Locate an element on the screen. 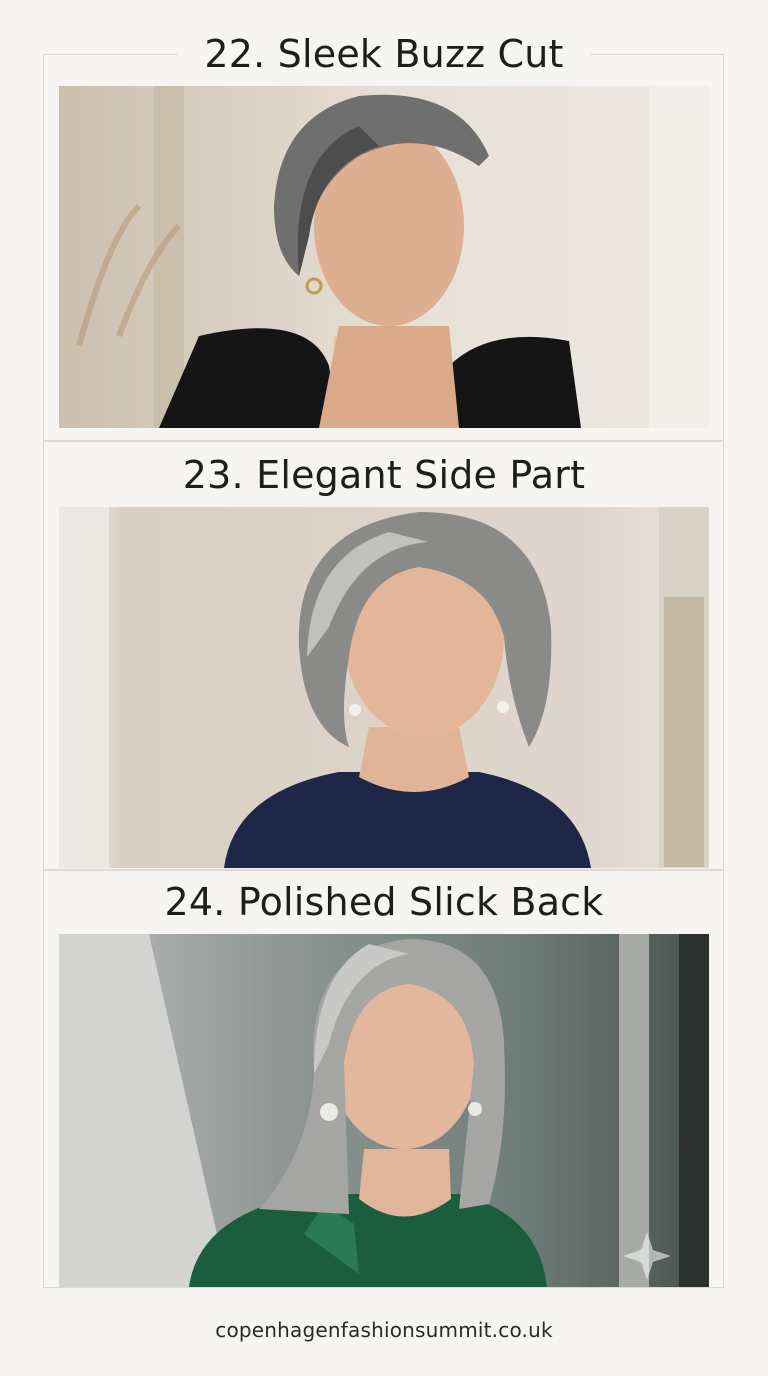 This screenshot has width=768, height=1376. section-title-3: 24. Polished Slick Back is located at coordinates (384, 902).